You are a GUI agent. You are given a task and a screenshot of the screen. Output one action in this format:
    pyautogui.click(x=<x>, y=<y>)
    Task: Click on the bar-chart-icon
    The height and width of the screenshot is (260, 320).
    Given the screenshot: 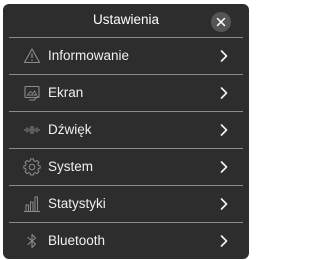 What is the action you would take?
    pyautogui.click(x=32, y=204)
    